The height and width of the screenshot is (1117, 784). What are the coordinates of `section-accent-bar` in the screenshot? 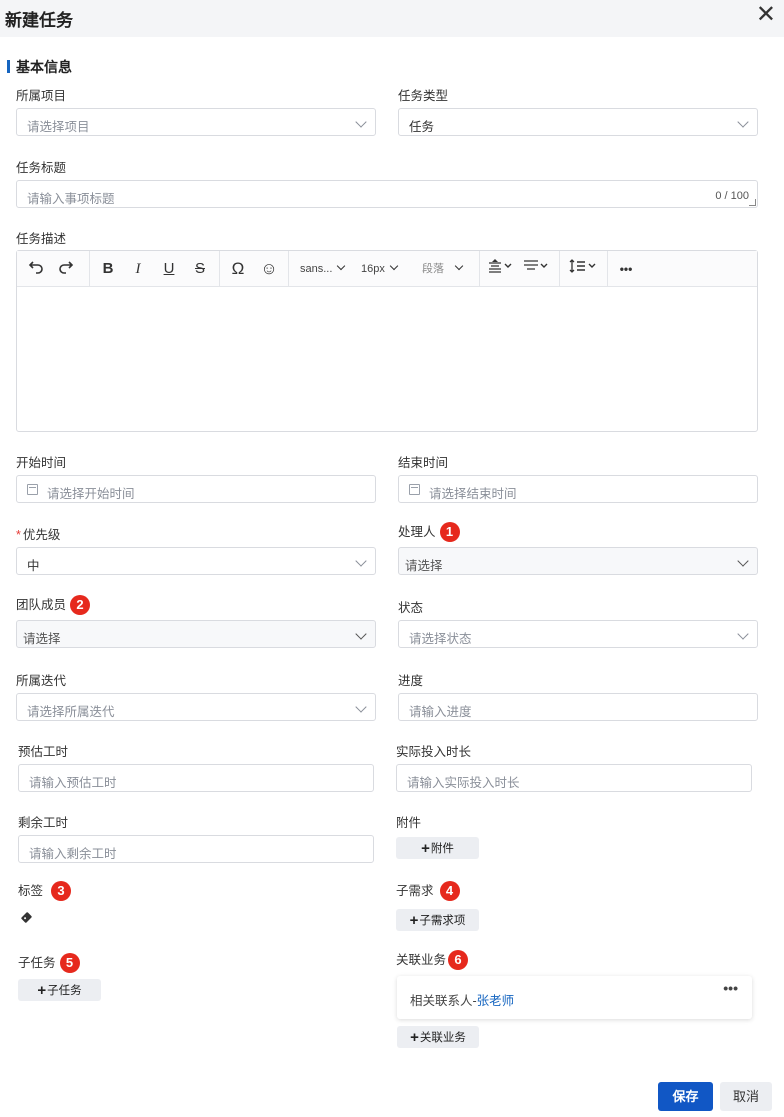 It's located at (8, 66).